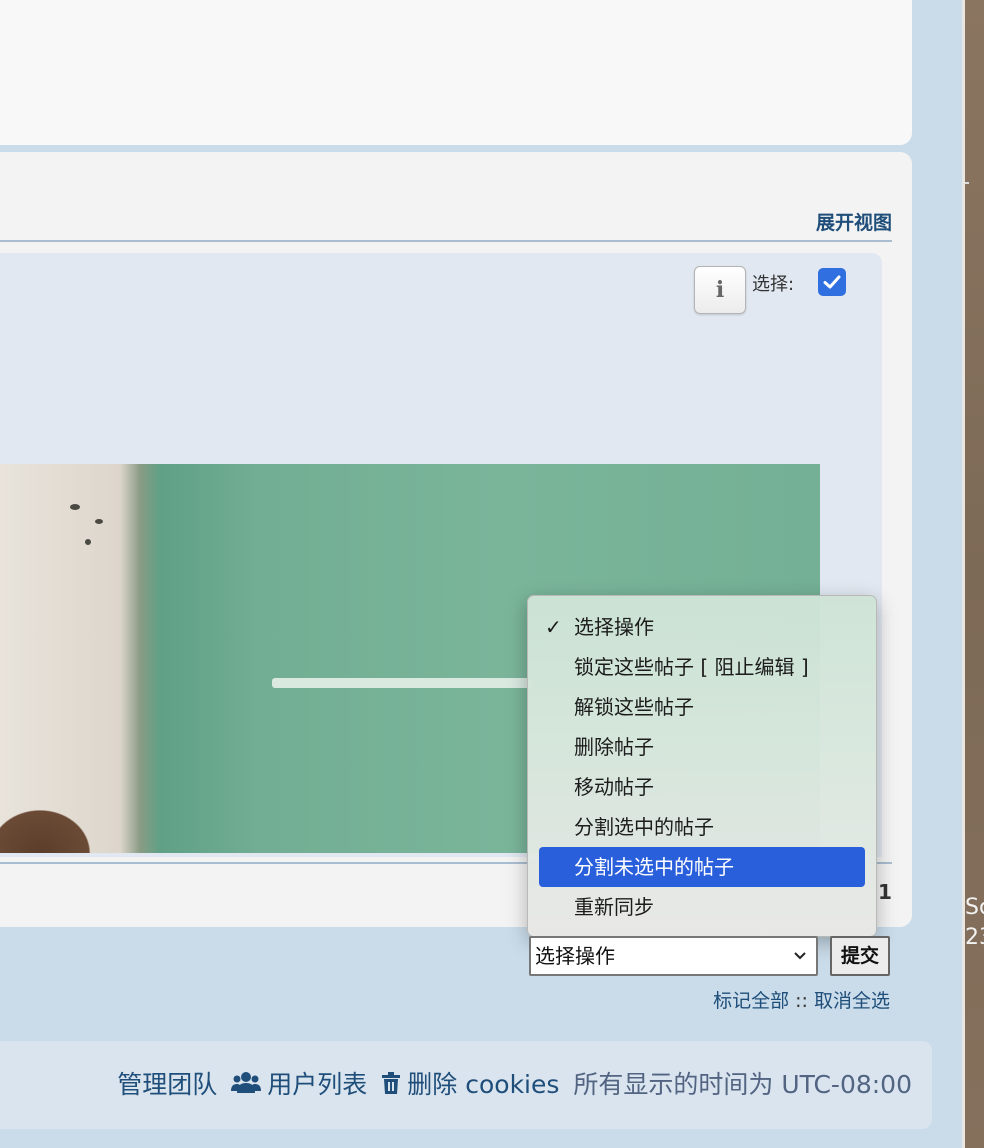  I want to click on checkmark-icon, so click(832, 282).